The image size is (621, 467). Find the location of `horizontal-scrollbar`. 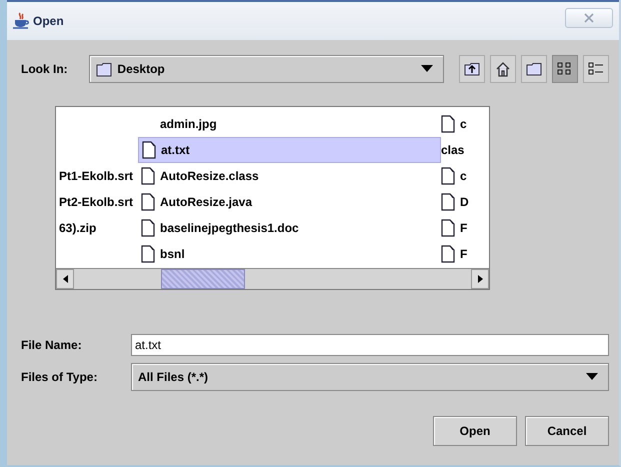

horizontal-scrollbar is located at coordinates (272, 278).